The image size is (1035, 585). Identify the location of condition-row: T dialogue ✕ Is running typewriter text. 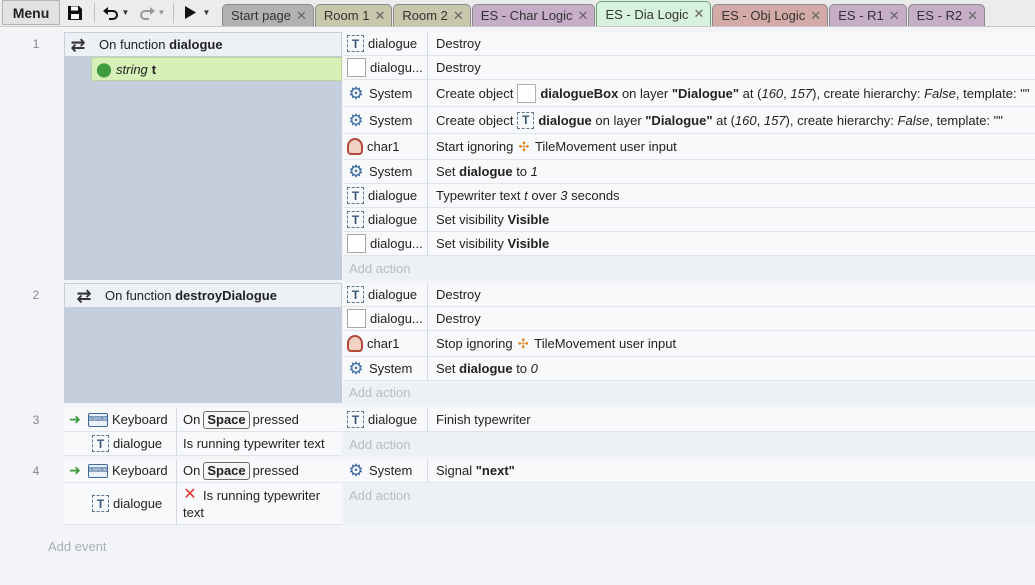
(203, 504).